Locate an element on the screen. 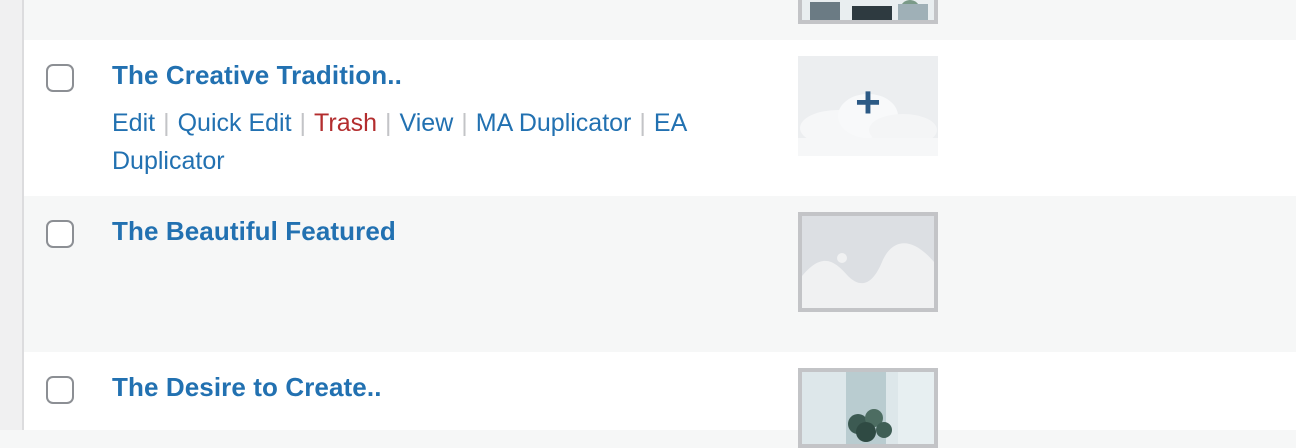 The image size is (1296, 448). office-photo is located at coordinates (868, 10).